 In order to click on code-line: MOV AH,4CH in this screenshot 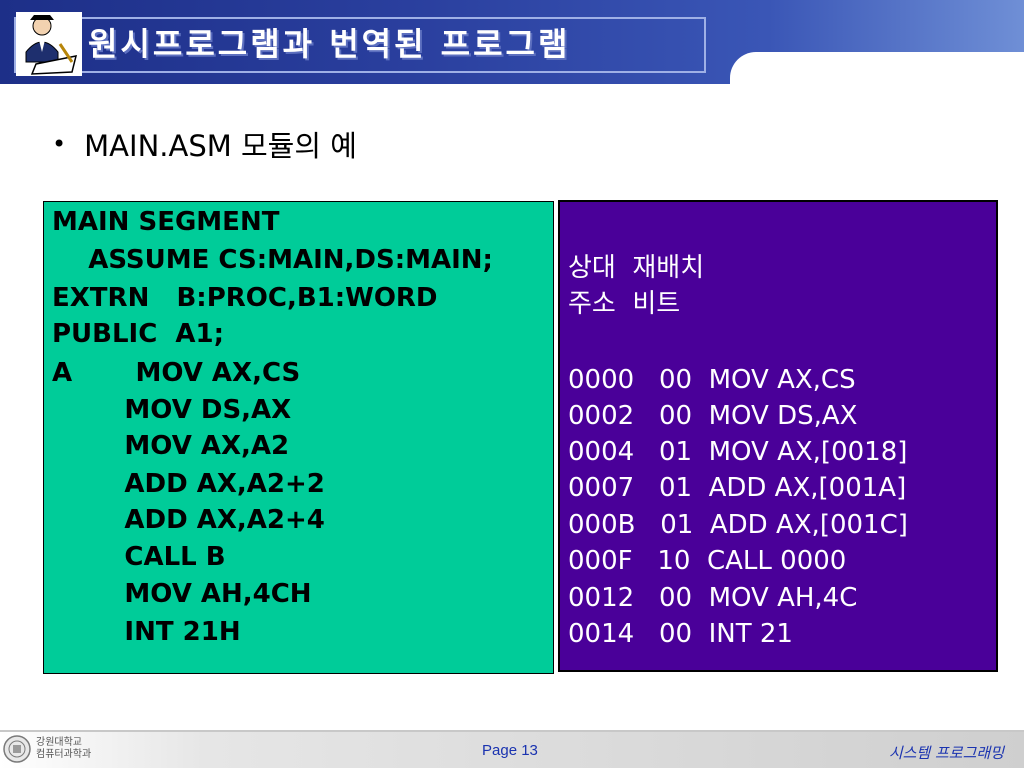, I will do `click(182, 594)`.